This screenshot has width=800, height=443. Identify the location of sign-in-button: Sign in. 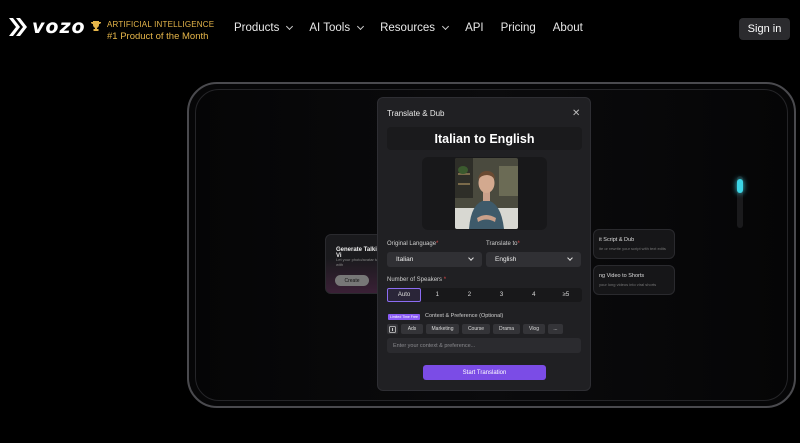
(764, 29).